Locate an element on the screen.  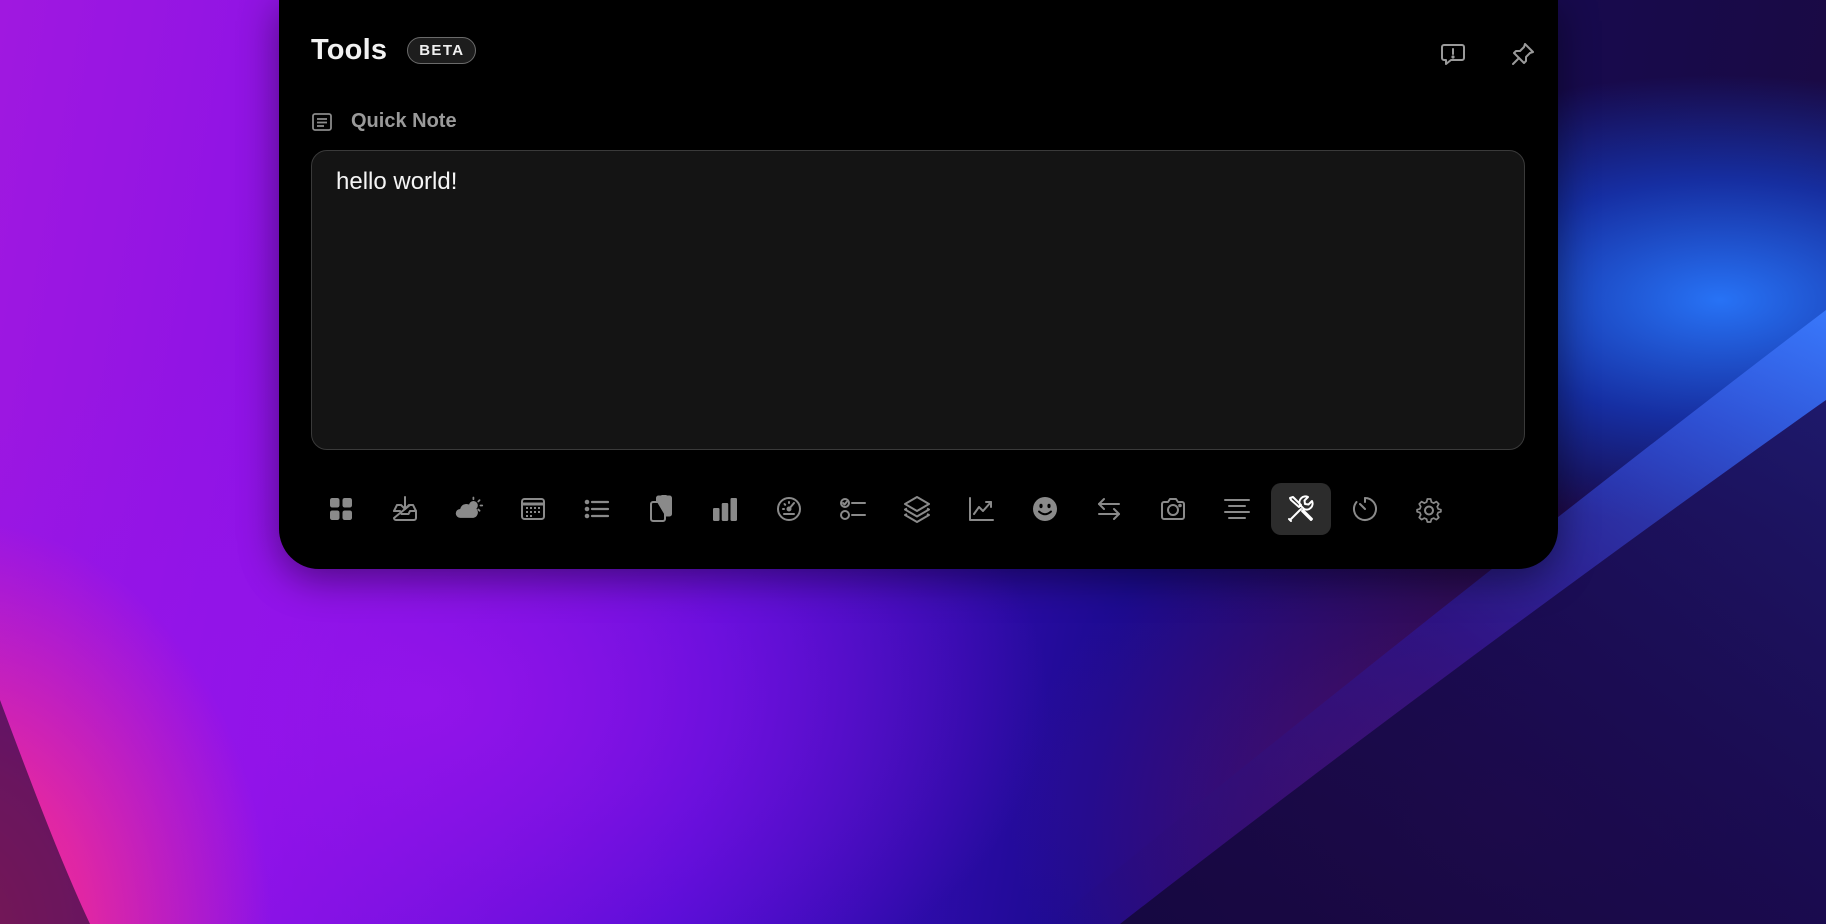
line-chart-icon is located at coordinates (981, 509).